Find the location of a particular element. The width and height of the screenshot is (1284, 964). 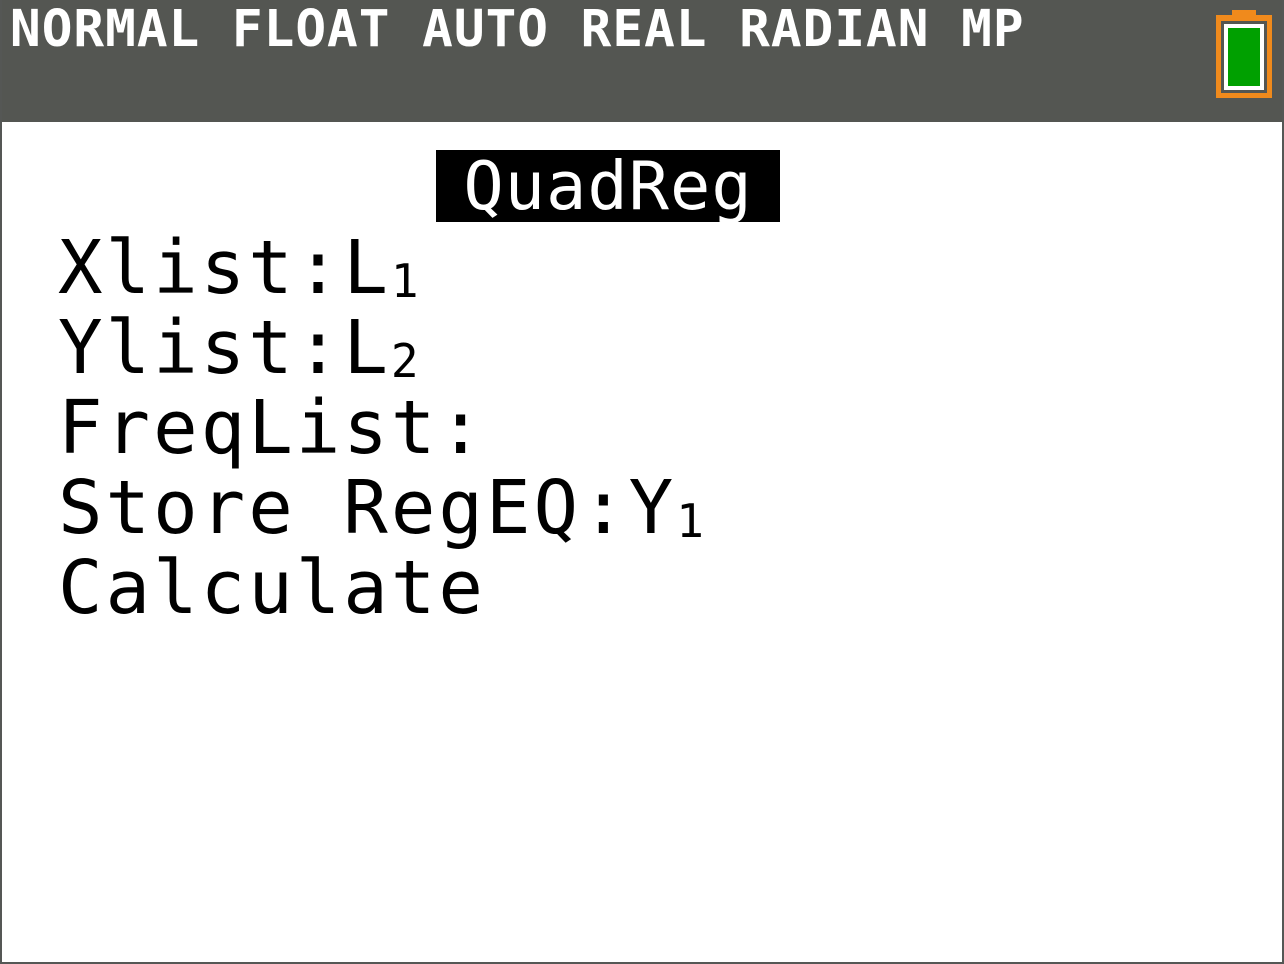

menu-item-ylist: Ylist:L2 is located at coordinates (240, 348).